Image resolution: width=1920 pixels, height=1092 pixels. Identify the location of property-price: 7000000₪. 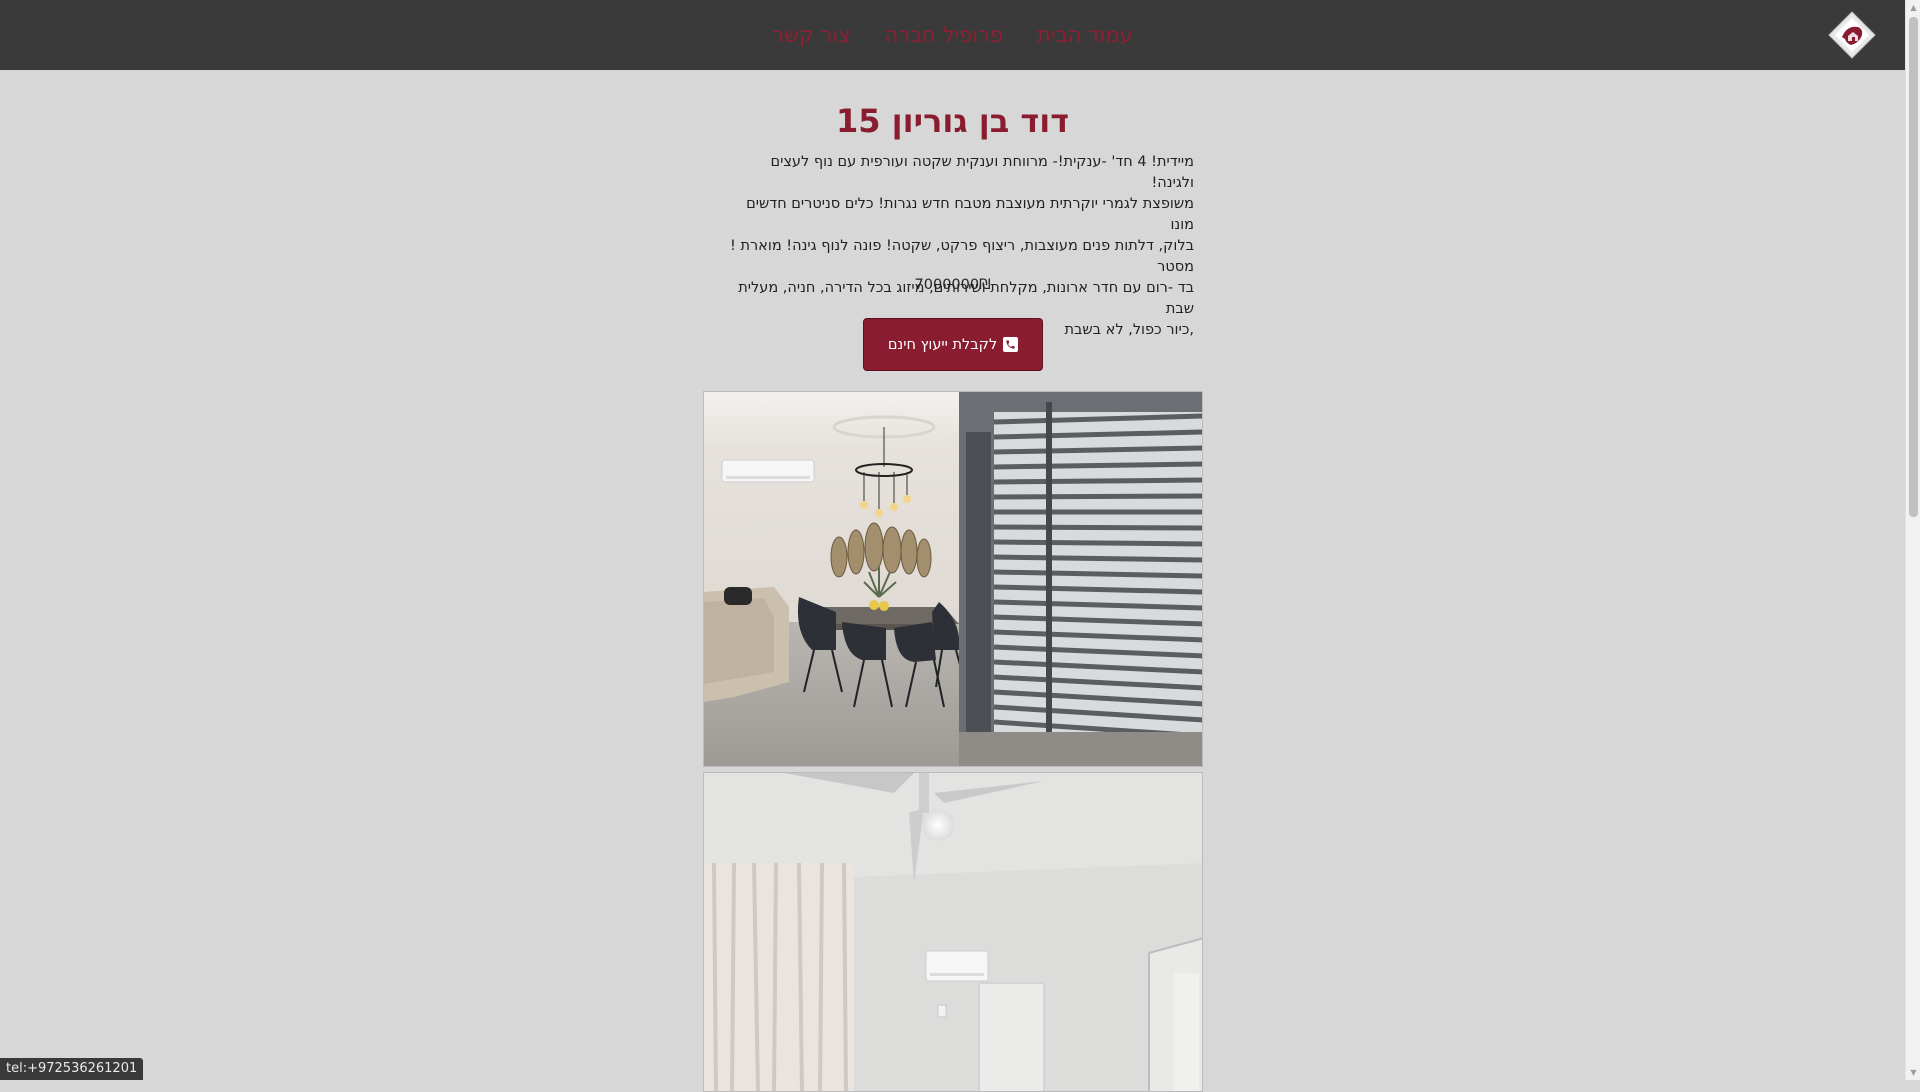
(952, 285).